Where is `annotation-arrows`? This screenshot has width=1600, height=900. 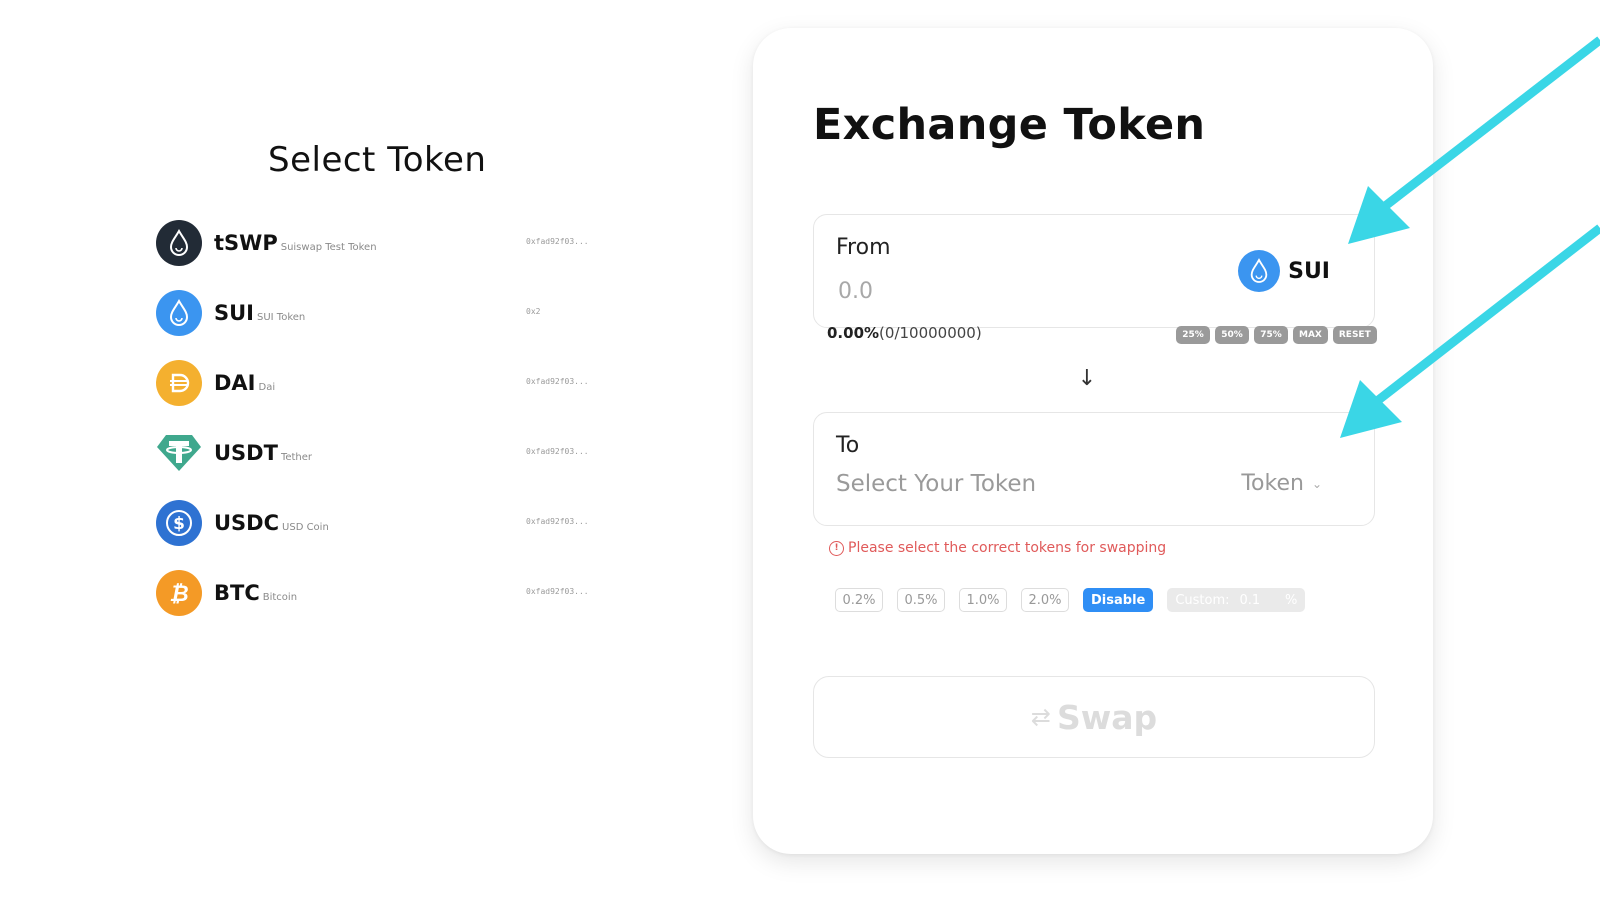
annotation-arrows is located at coordinates (1470, 237).